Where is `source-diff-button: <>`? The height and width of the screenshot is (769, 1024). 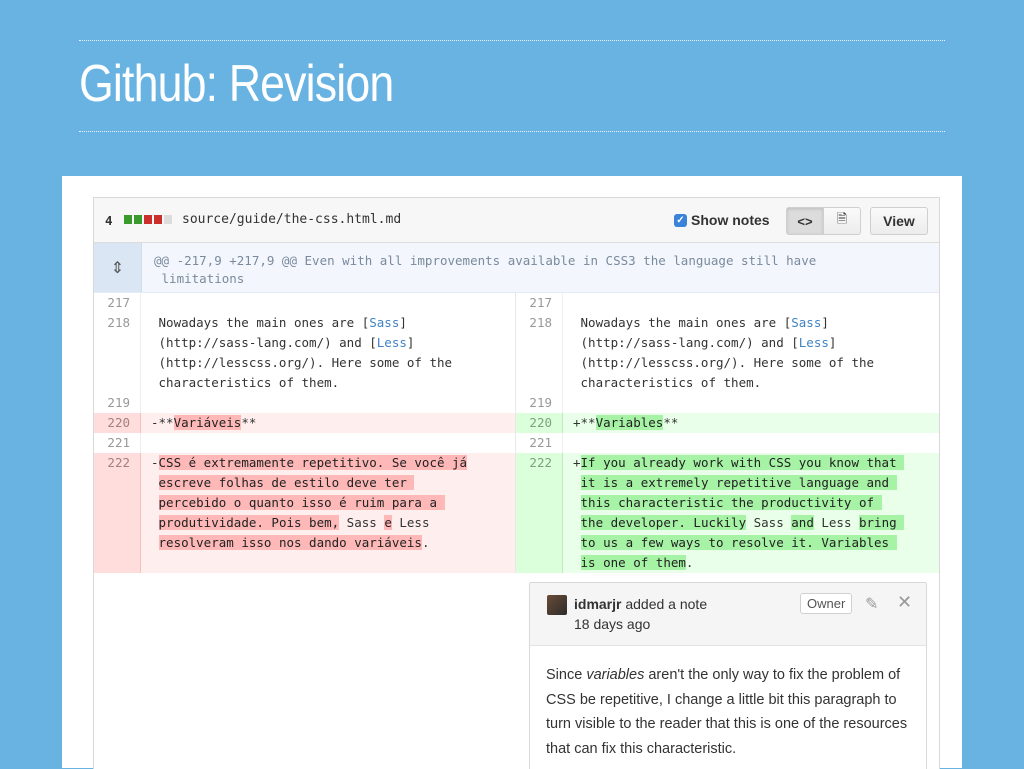
source-diff-button: <> is located at coordinates (805, 221).